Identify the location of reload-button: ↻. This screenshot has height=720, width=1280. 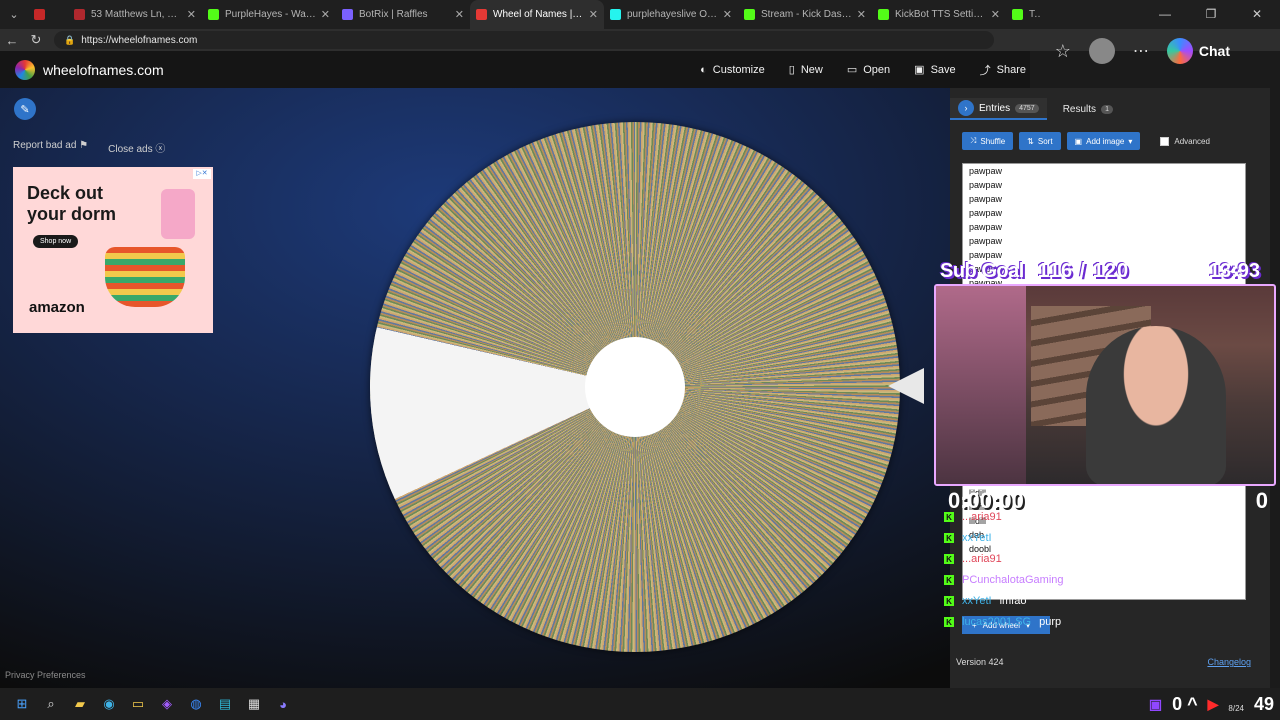
(36, 40).